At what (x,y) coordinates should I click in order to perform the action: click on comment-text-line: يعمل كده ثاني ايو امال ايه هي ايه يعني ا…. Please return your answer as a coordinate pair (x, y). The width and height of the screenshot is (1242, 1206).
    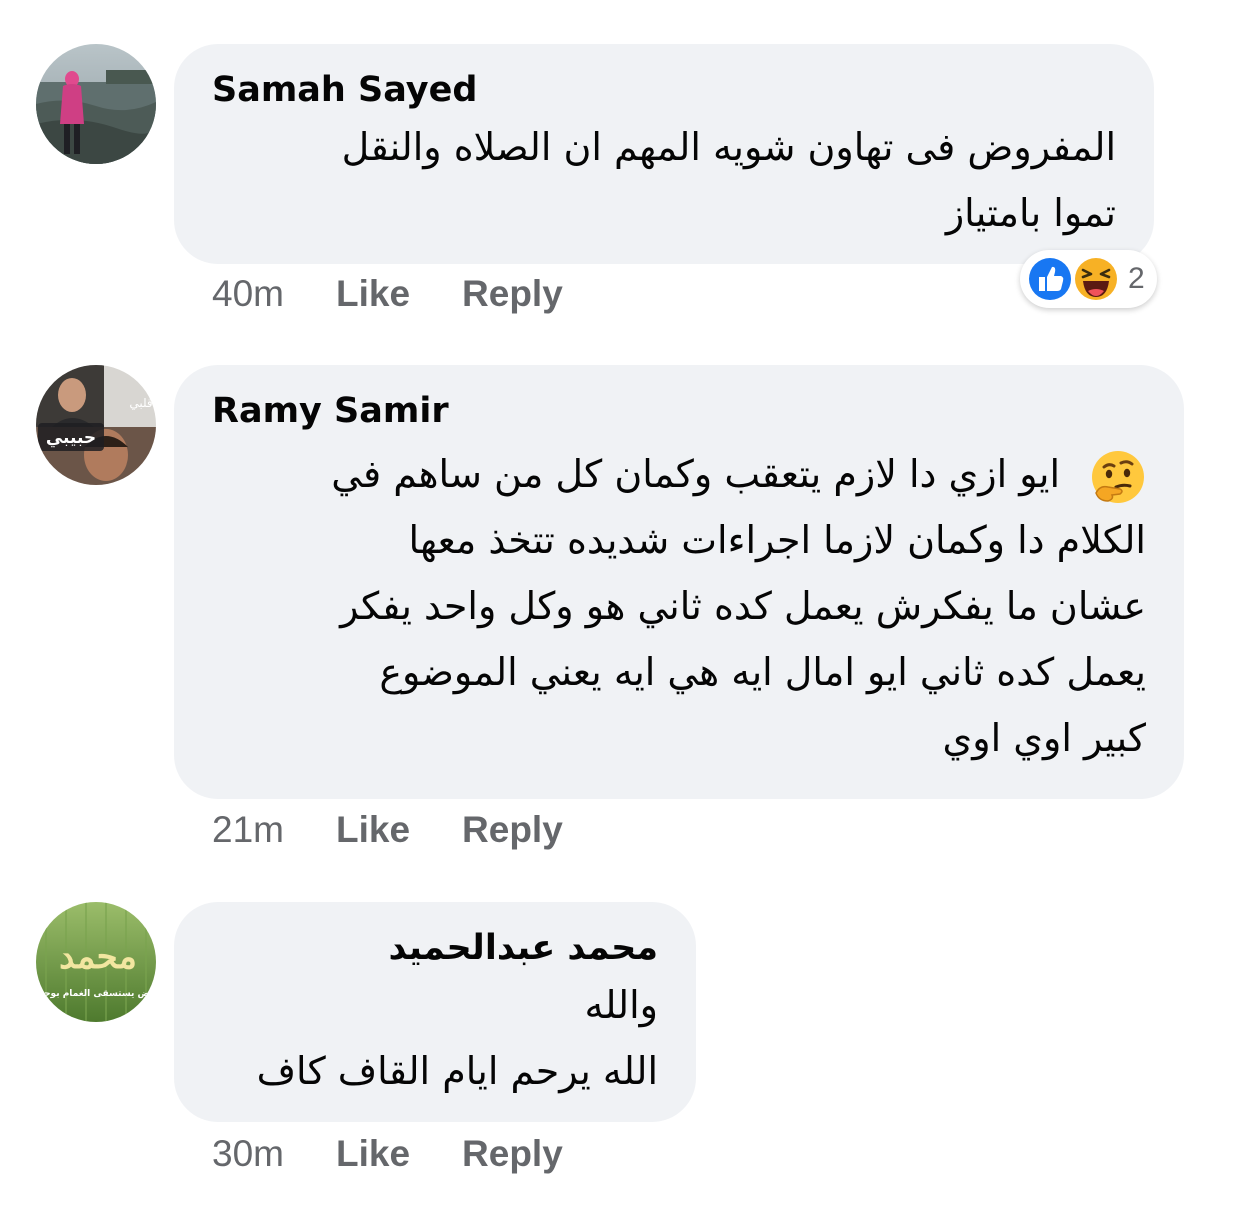
    Looking at the image, I should click on (762, 672).